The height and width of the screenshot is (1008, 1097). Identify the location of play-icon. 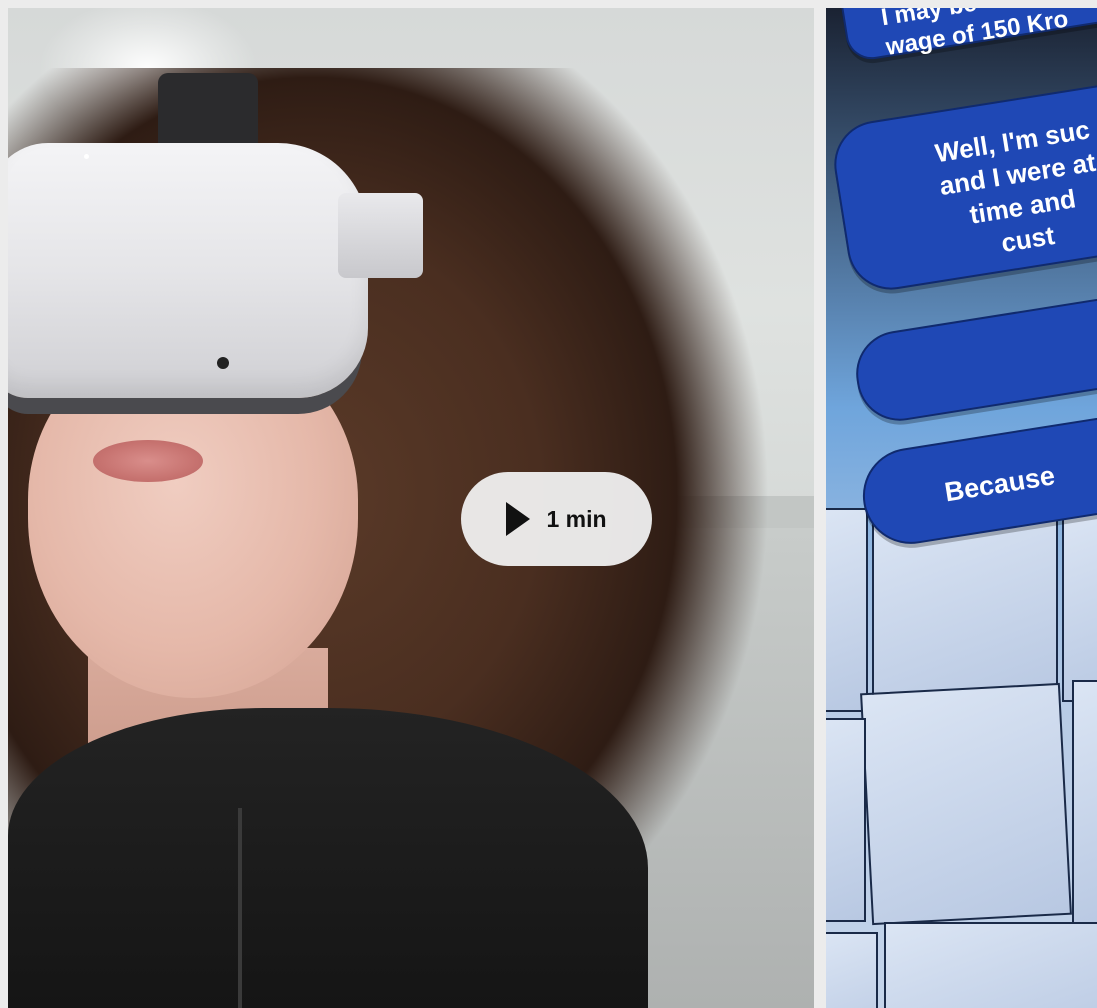
(518, 519).